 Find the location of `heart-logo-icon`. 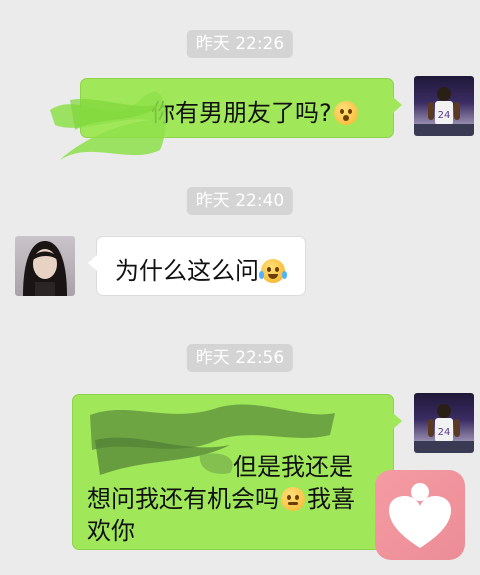

heart-logo-icon is located at coordinates (420, 515).